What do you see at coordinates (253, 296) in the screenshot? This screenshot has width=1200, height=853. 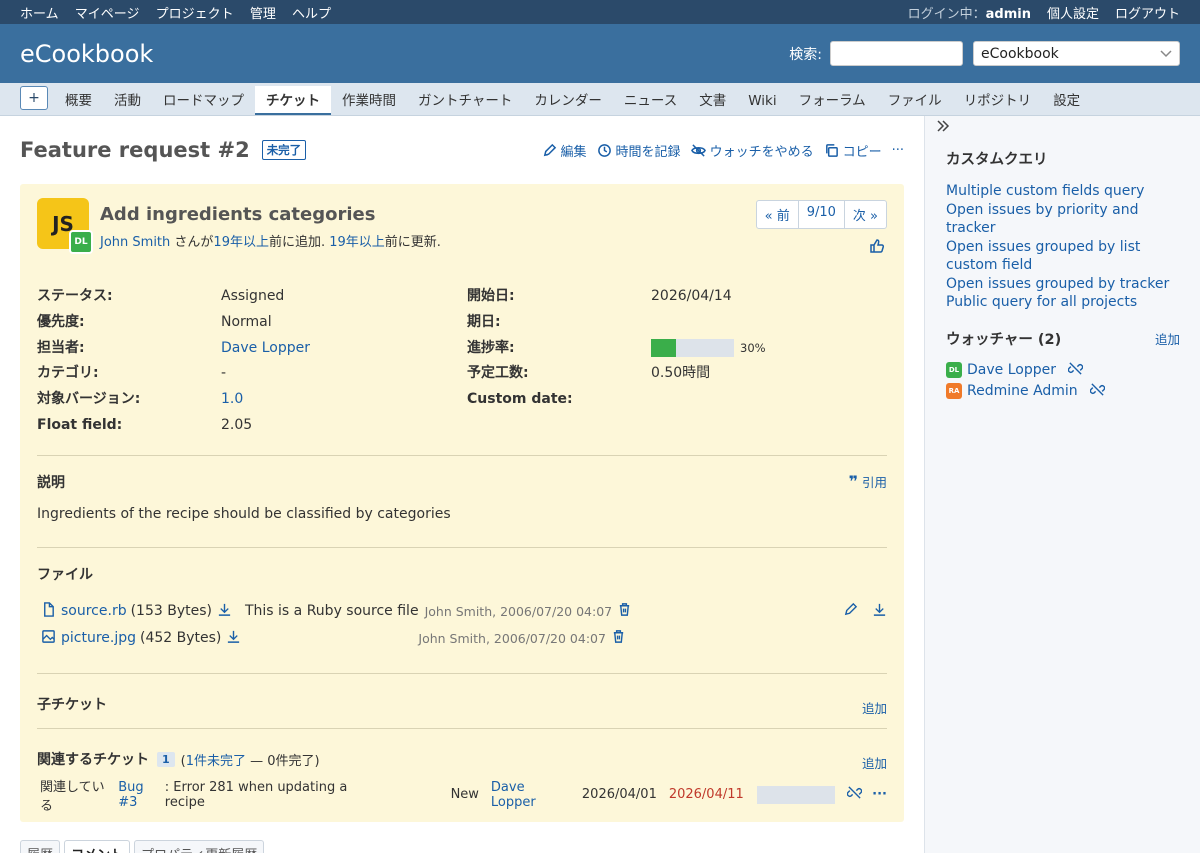 I see `status-value: Assigned` at bounding box center [253, 296].